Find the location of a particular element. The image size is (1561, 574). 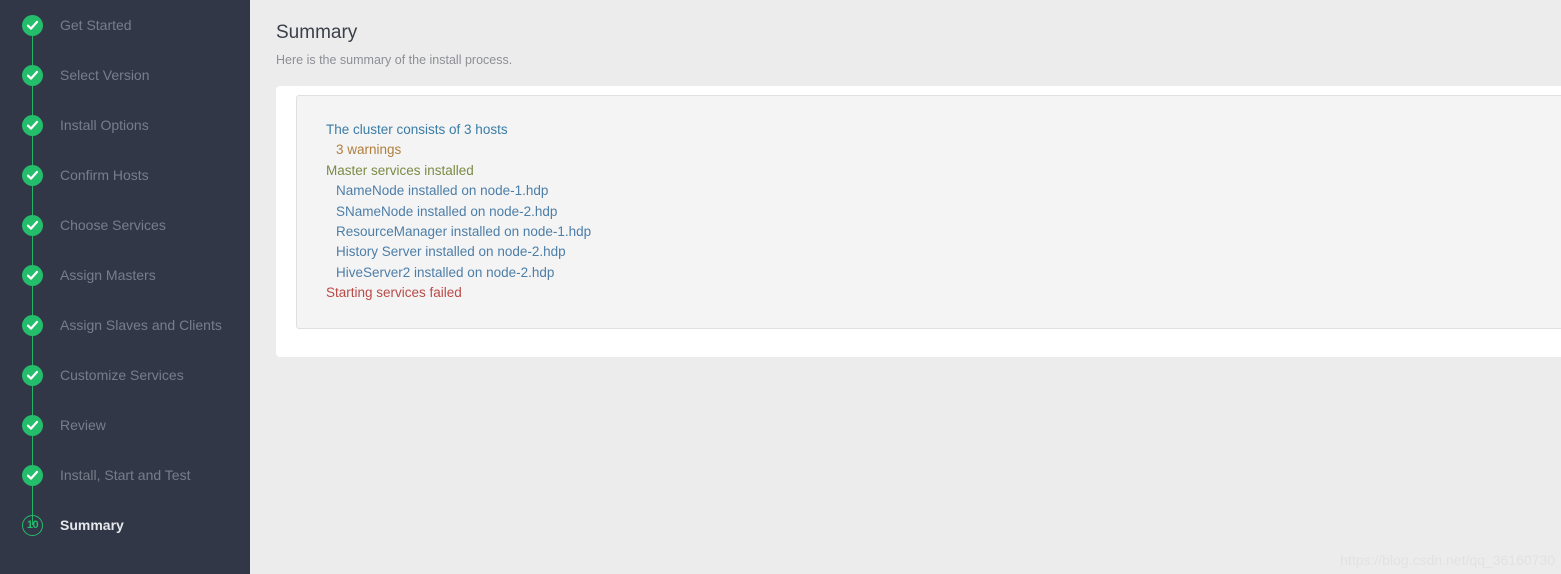

sidebar-item-assign-slaves-and-clients: Assign Slaves and Clients is located at coordinates (125, 337).